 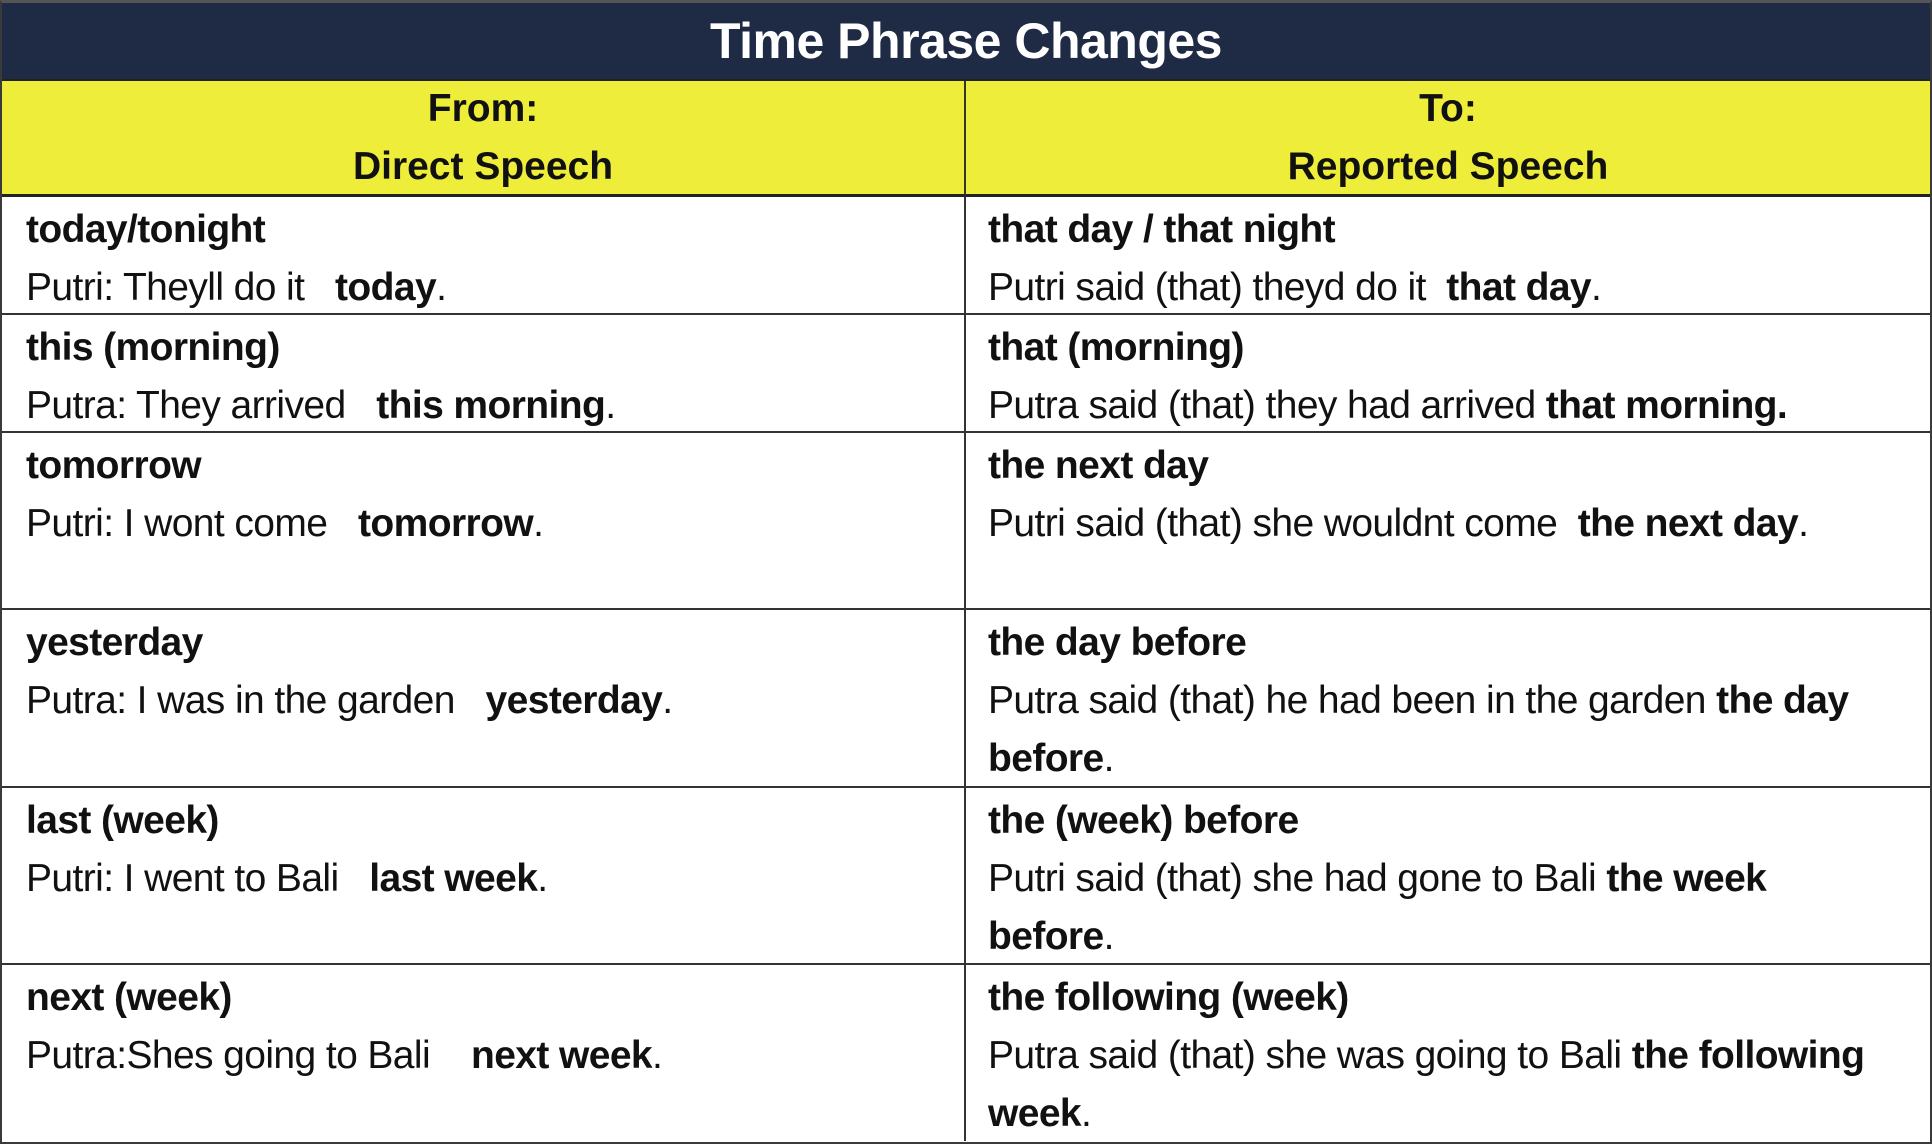 What do you see at coordinates (1162, 229) in the screenshot?
I see `reported-phrase: that day / that night` at bounding box center [1162, 229].